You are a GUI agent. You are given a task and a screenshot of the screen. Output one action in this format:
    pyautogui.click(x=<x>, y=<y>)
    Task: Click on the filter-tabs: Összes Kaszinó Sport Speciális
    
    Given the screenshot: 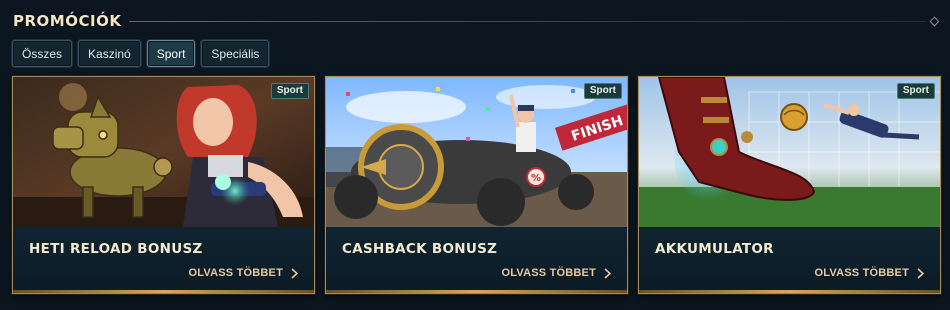 What is the action you would take?
    pyautogui.click(x=141, y=53)
    